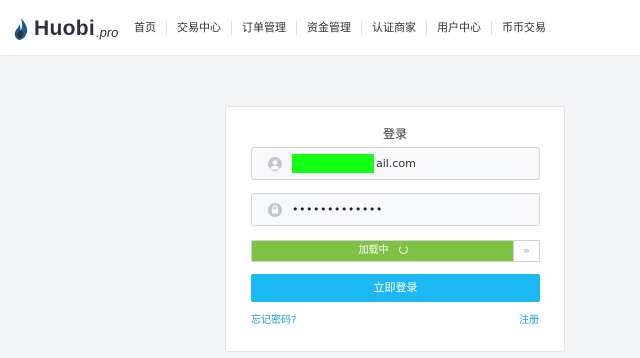 This screenshot has height=358, width=640. What do you see at coordinates (198, 28) in the screenshot?
I see `nav-item-trading-center: 交易中心` at bounding box center [198, 28].